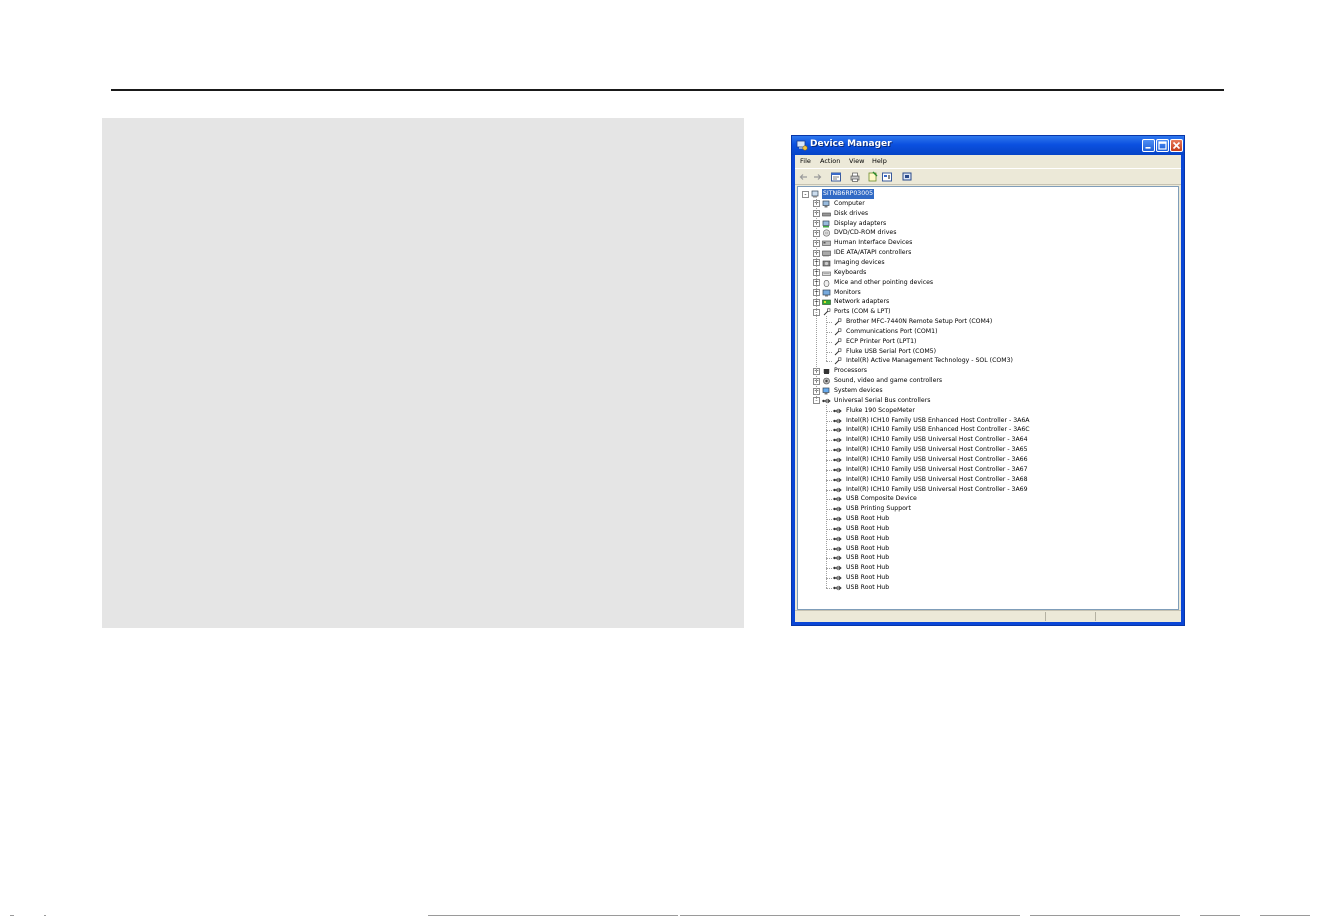 The width and height of the screenshot is (1321, 920). I want to click on mouse-icon, so click(826, 283).